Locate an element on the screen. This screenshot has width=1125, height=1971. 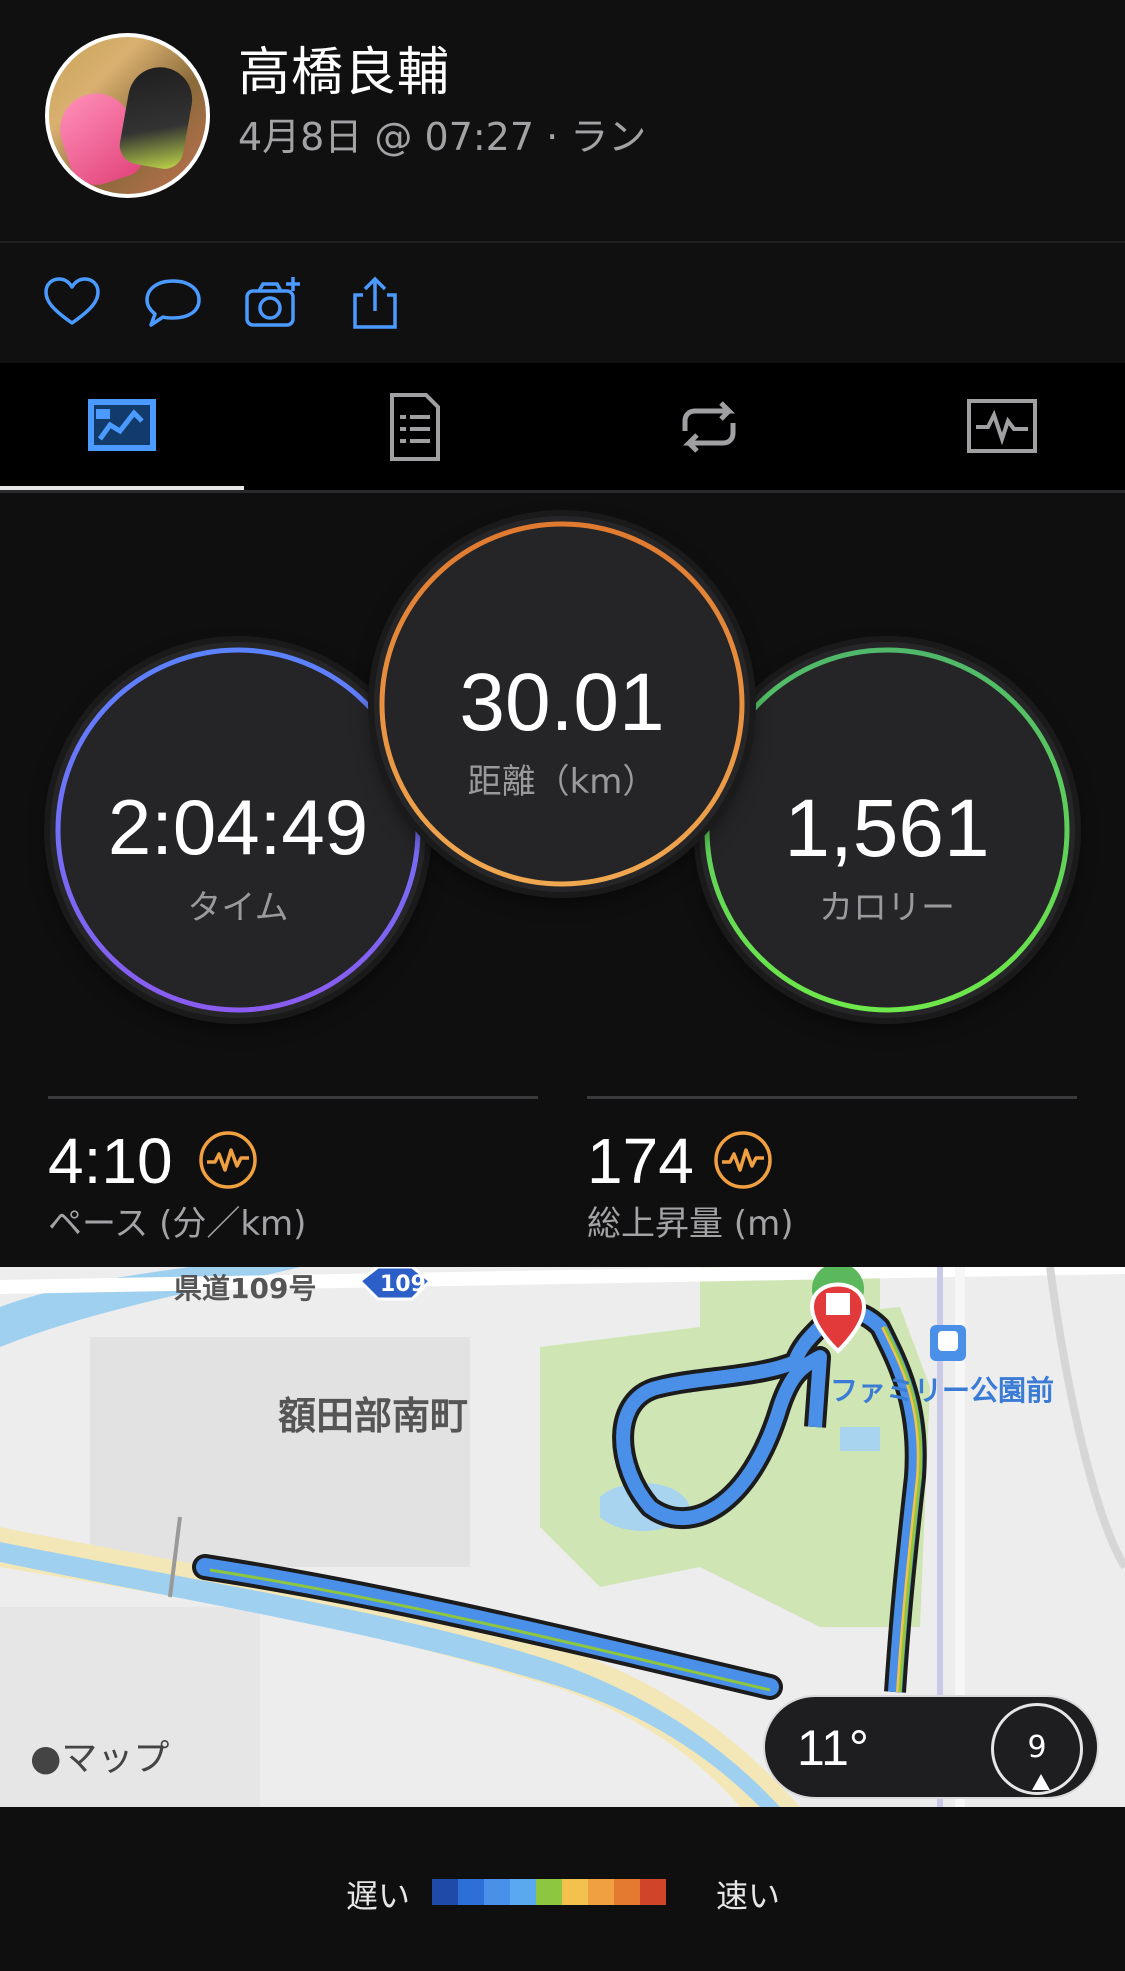
wind-direction-icon is located at coordinates (1041, 1782).